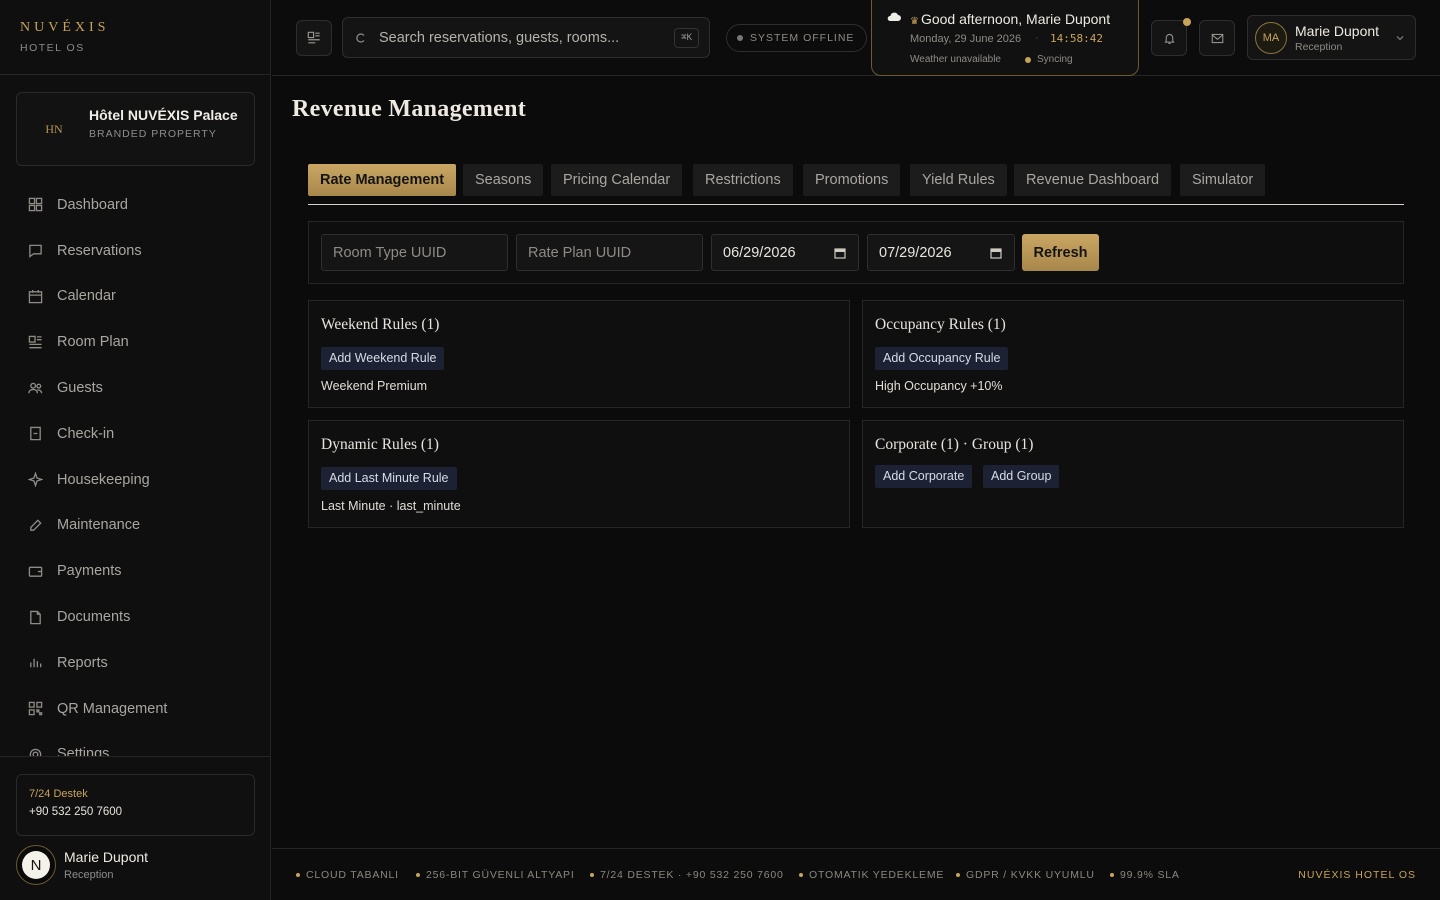 Image resolution: width=1440 pixels, height=900 pixels. Describe the element at coordinates (36, 865) in the screenshot. I see `avatar: N` at that location.